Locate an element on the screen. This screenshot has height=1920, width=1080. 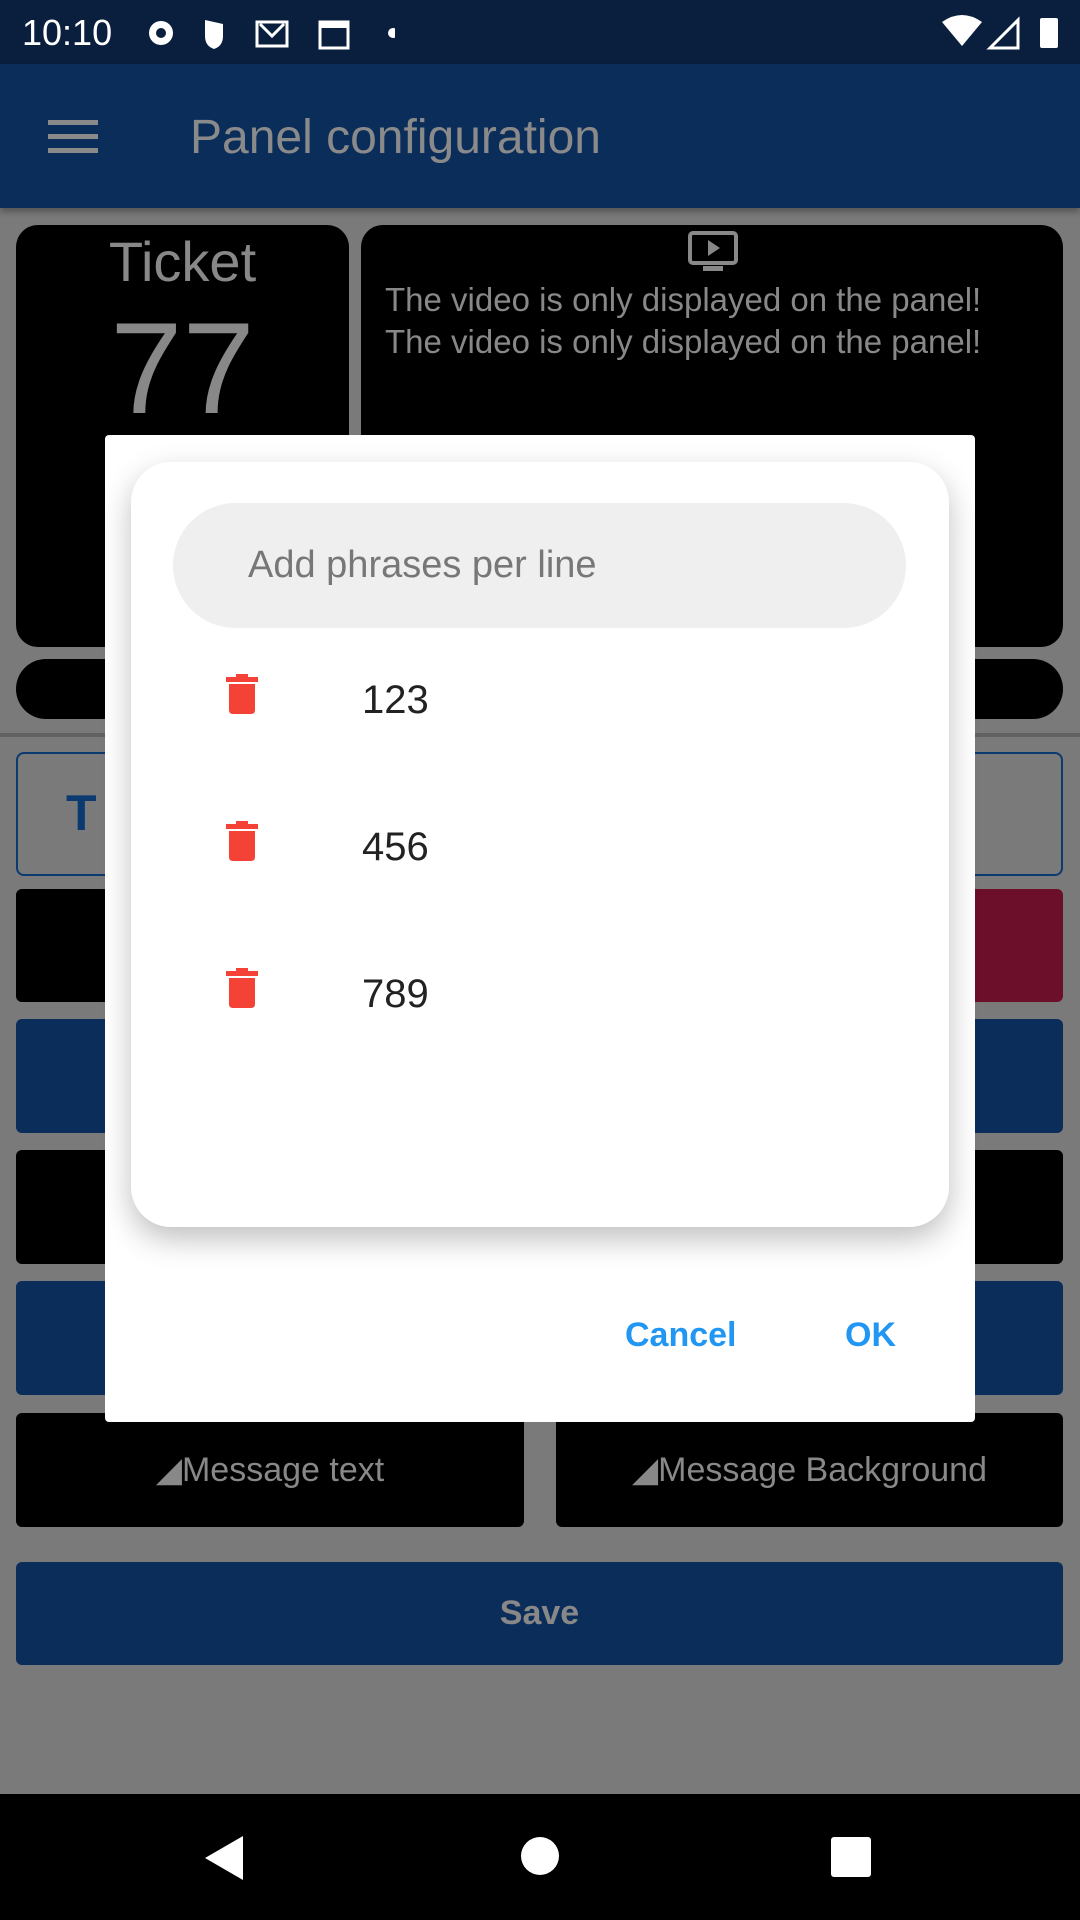
message-background-button: ◢ Message Background is located at coordinates (809, 1470).